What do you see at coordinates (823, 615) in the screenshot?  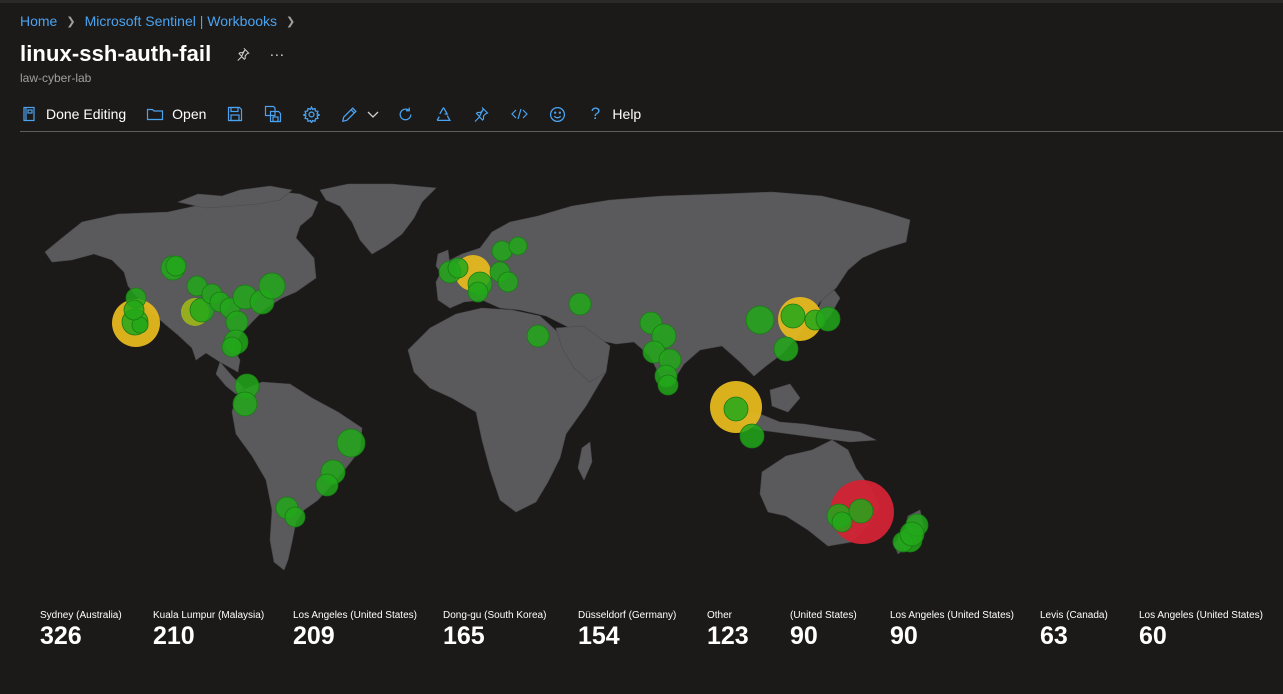 I see `metric-location-label: (United States)` at bounding box center [823, 615].